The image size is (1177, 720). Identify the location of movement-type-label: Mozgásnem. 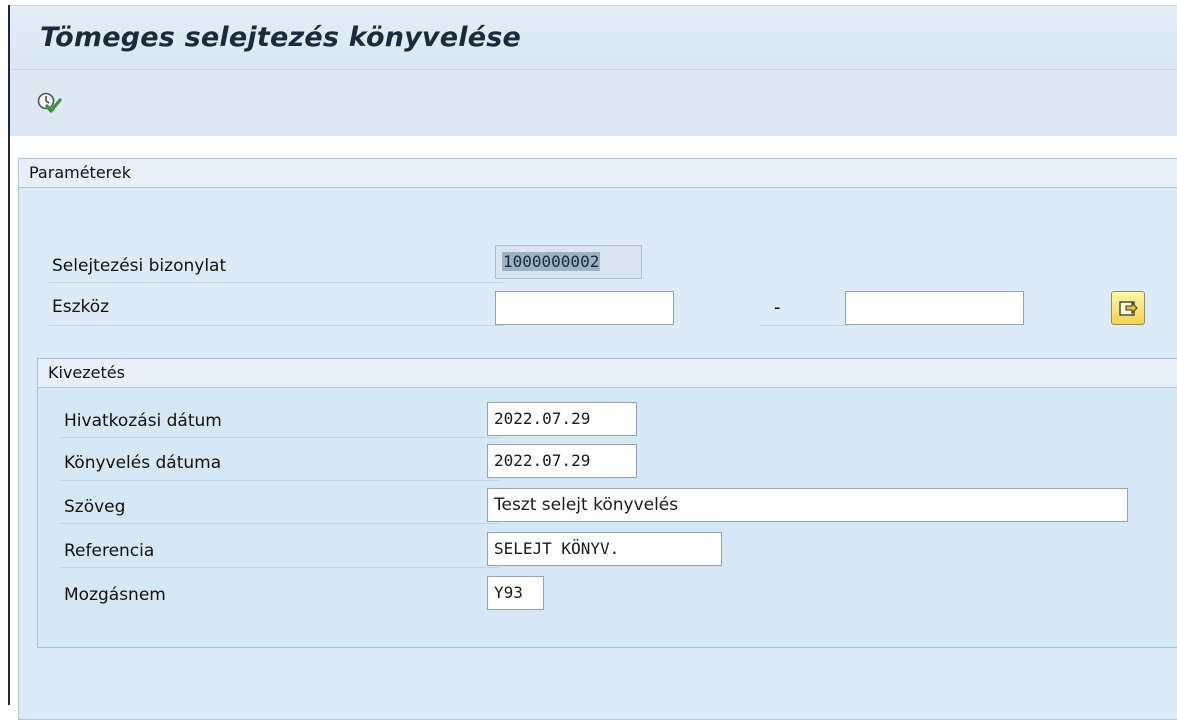
(115, 595).